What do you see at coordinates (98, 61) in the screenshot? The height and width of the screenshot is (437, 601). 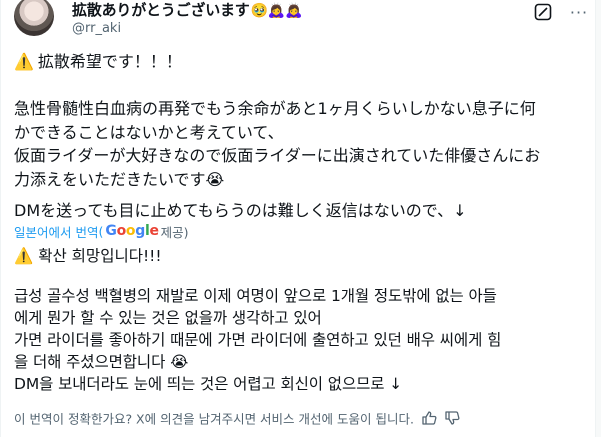 I see `tweet-heading: ⚠️ 拡散希望です！！！` at bounding box center [98, 61].